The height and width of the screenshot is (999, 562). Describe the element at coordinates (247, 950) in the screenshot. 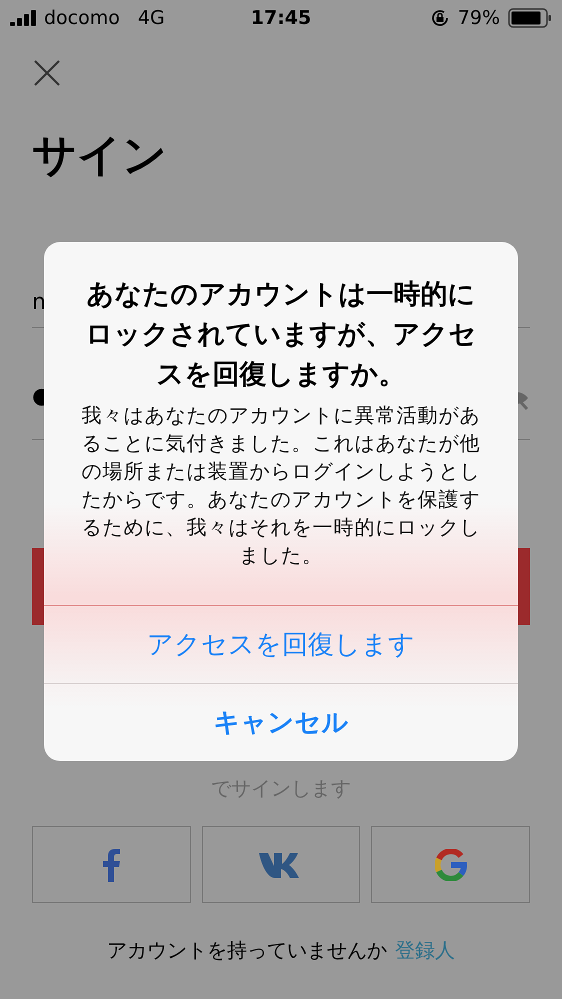

I see `signup-prompt: アカウントを持っていませんか` at that location.